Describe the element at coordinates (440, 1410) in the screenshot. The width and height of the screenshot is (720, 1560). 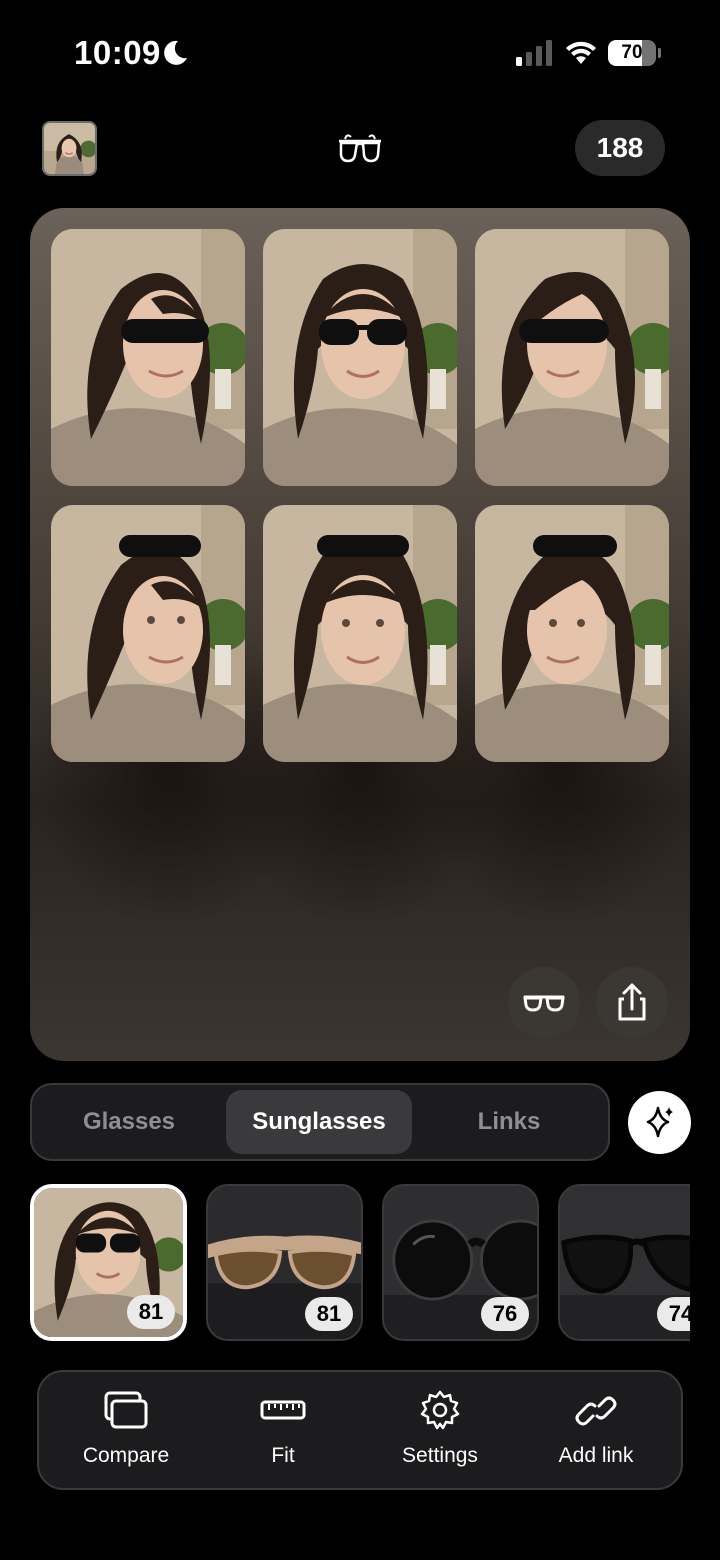
I see `gear-icon` at that location.